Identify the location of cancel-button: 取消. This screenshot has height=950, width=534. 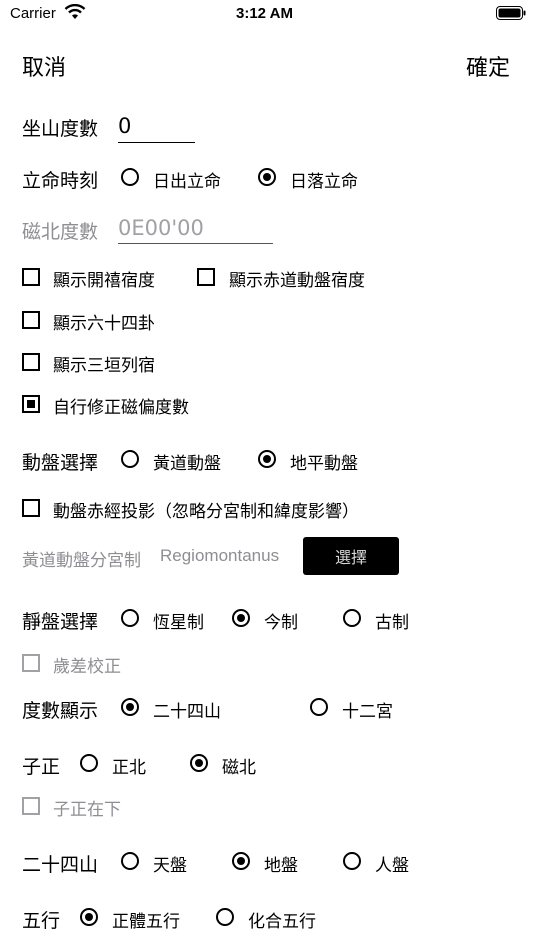
(44, 66).